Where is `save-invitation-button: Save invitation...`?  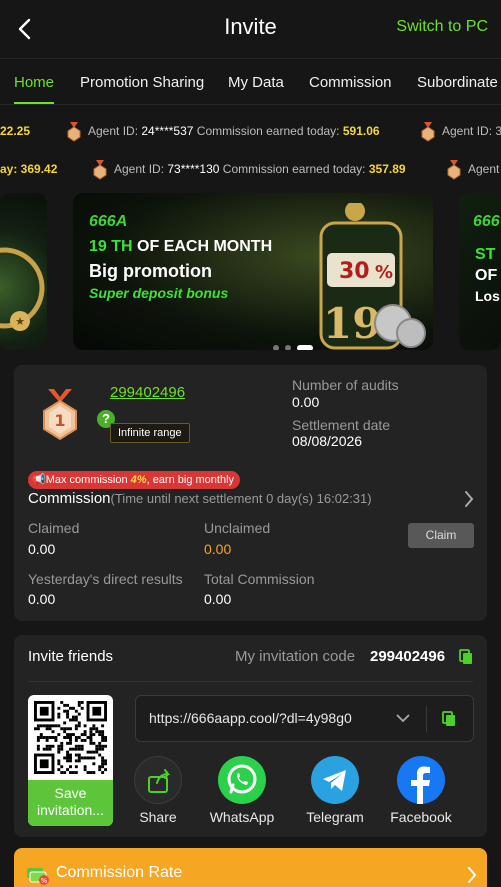 save-invitation-button: Save invitation... is located at coordinates (70, 803).